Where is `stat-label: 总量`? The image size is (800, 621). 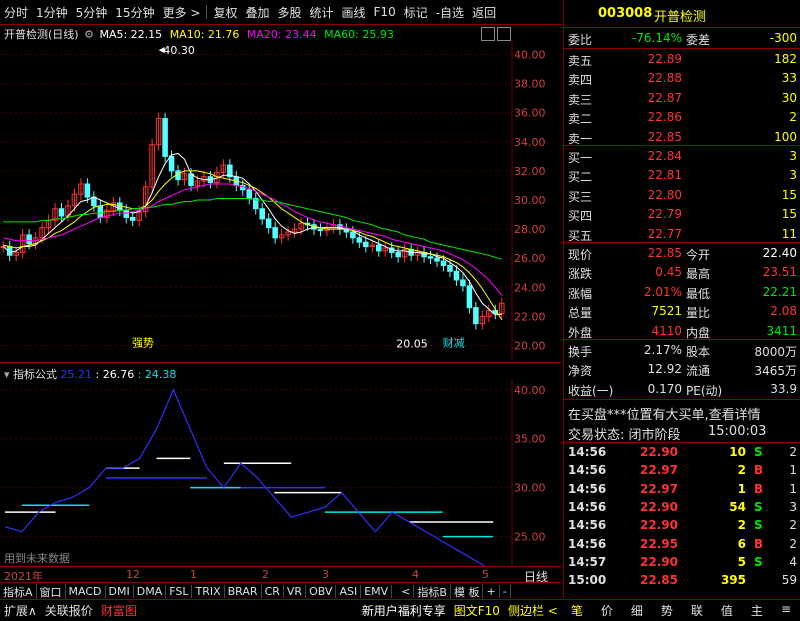 stat-label: 总量 is located at coordinates (580, 313).